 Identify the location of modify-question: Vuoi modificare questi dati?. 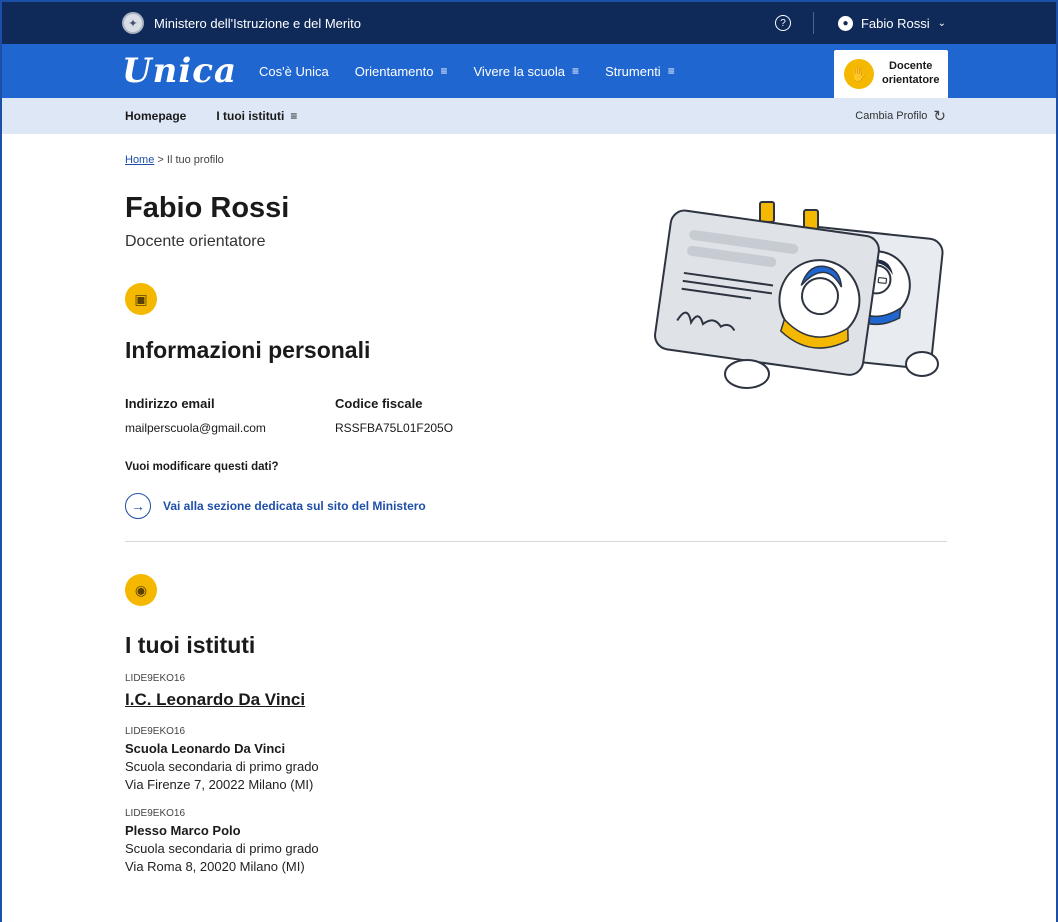
(202, 467).